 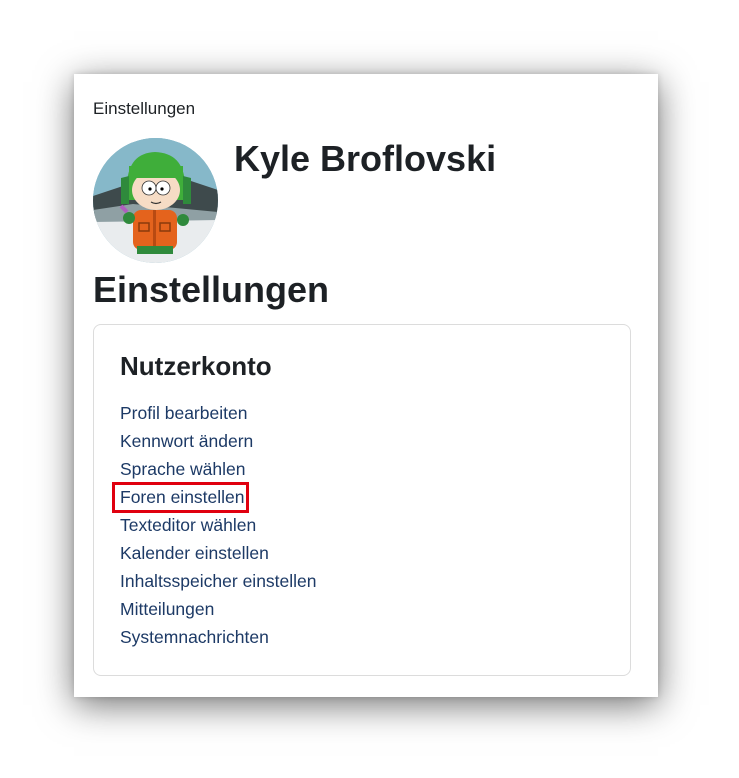 What do you see at coordinates (180, 497) in the screenshot?
I see `forum-settings-link: Foren einstellen` at bounding box center [180, 497].